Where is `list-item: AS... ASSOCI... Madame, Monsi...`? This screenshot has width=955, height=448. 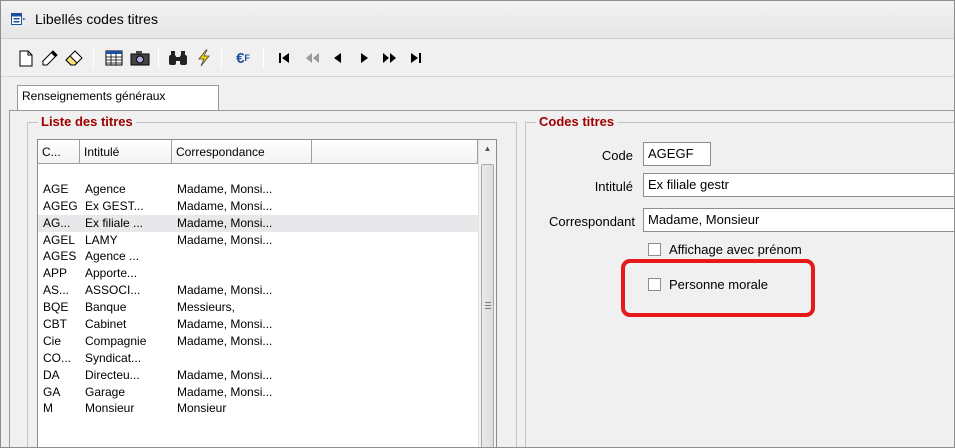 list-item: AS... ASSOCI... Madame, Monsi... is located at coordinates (258, 290).